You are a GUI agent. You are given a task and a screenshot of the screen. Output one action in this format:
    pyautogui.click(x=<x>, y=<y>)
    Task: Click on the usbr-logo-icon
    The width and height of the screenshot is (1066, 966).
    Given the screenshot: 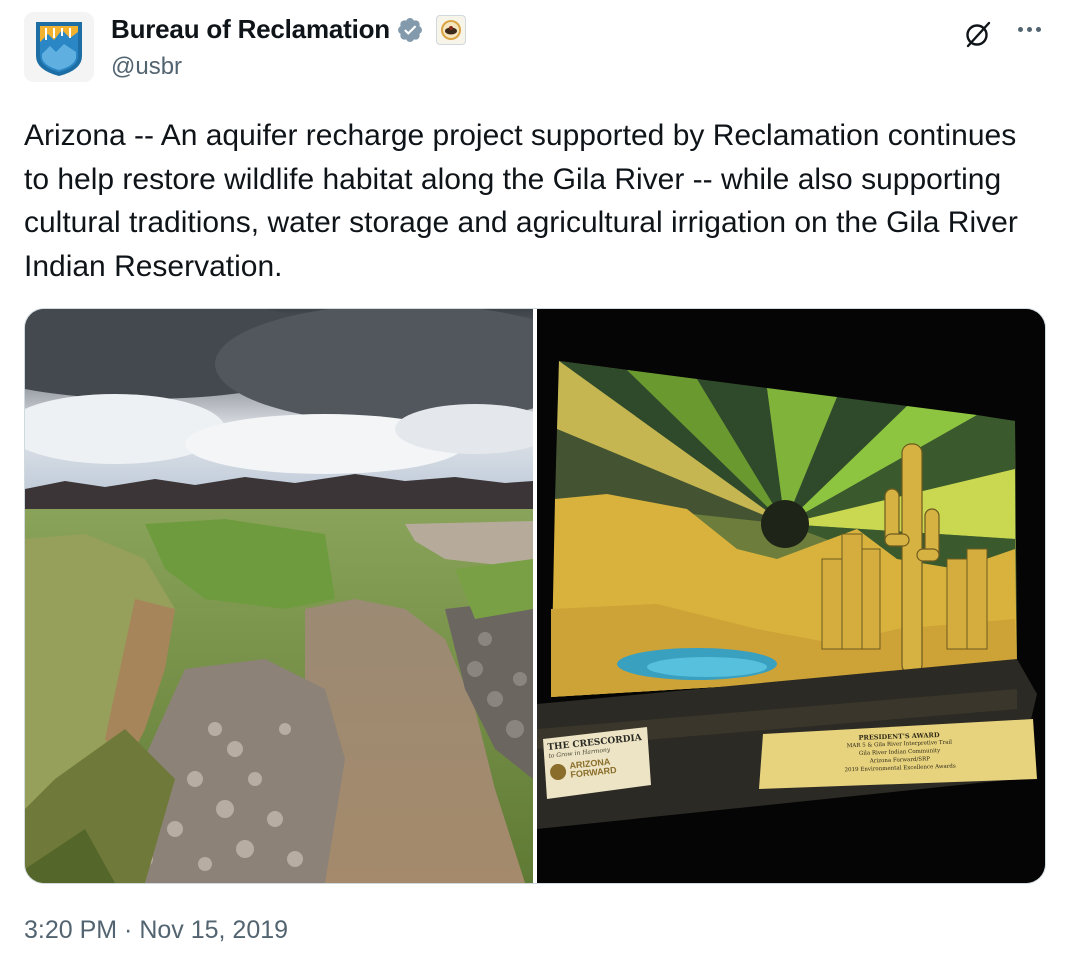 What is the action you would take?
    pyautogui.click(x=59, y=47)
    